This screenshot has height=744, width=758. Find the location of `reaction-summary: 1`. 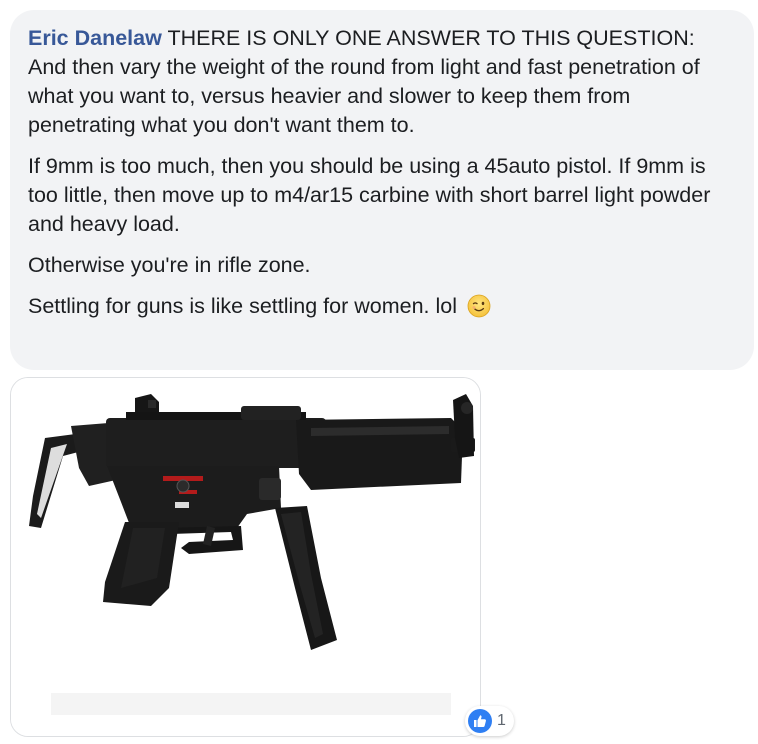

reaction-summary: 1 is located at coordinates (489, 721).